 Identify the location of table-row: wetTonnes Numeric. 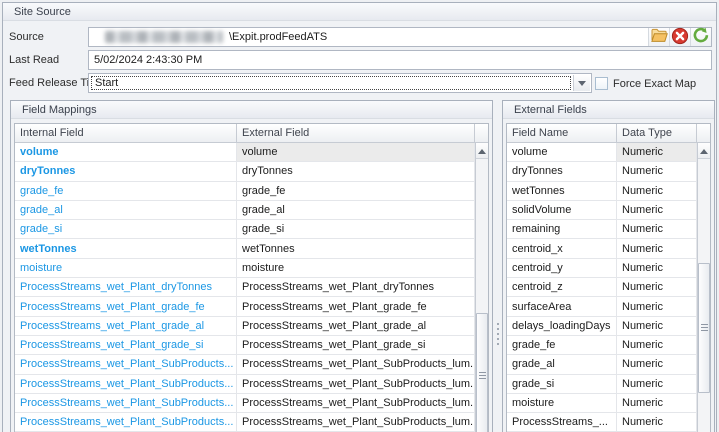
(602, 191).